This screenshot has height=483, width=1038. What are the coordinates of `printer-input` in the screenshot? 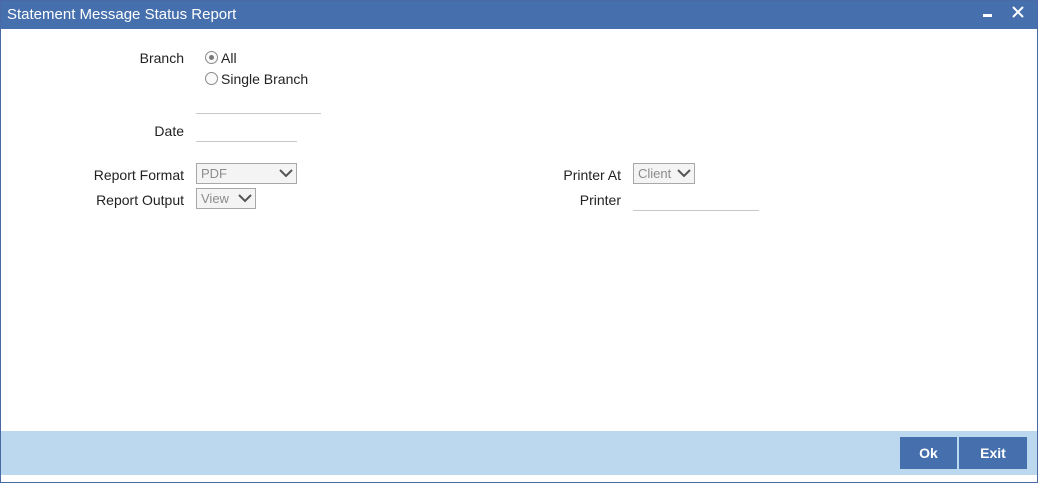 It's located at (696, 200).